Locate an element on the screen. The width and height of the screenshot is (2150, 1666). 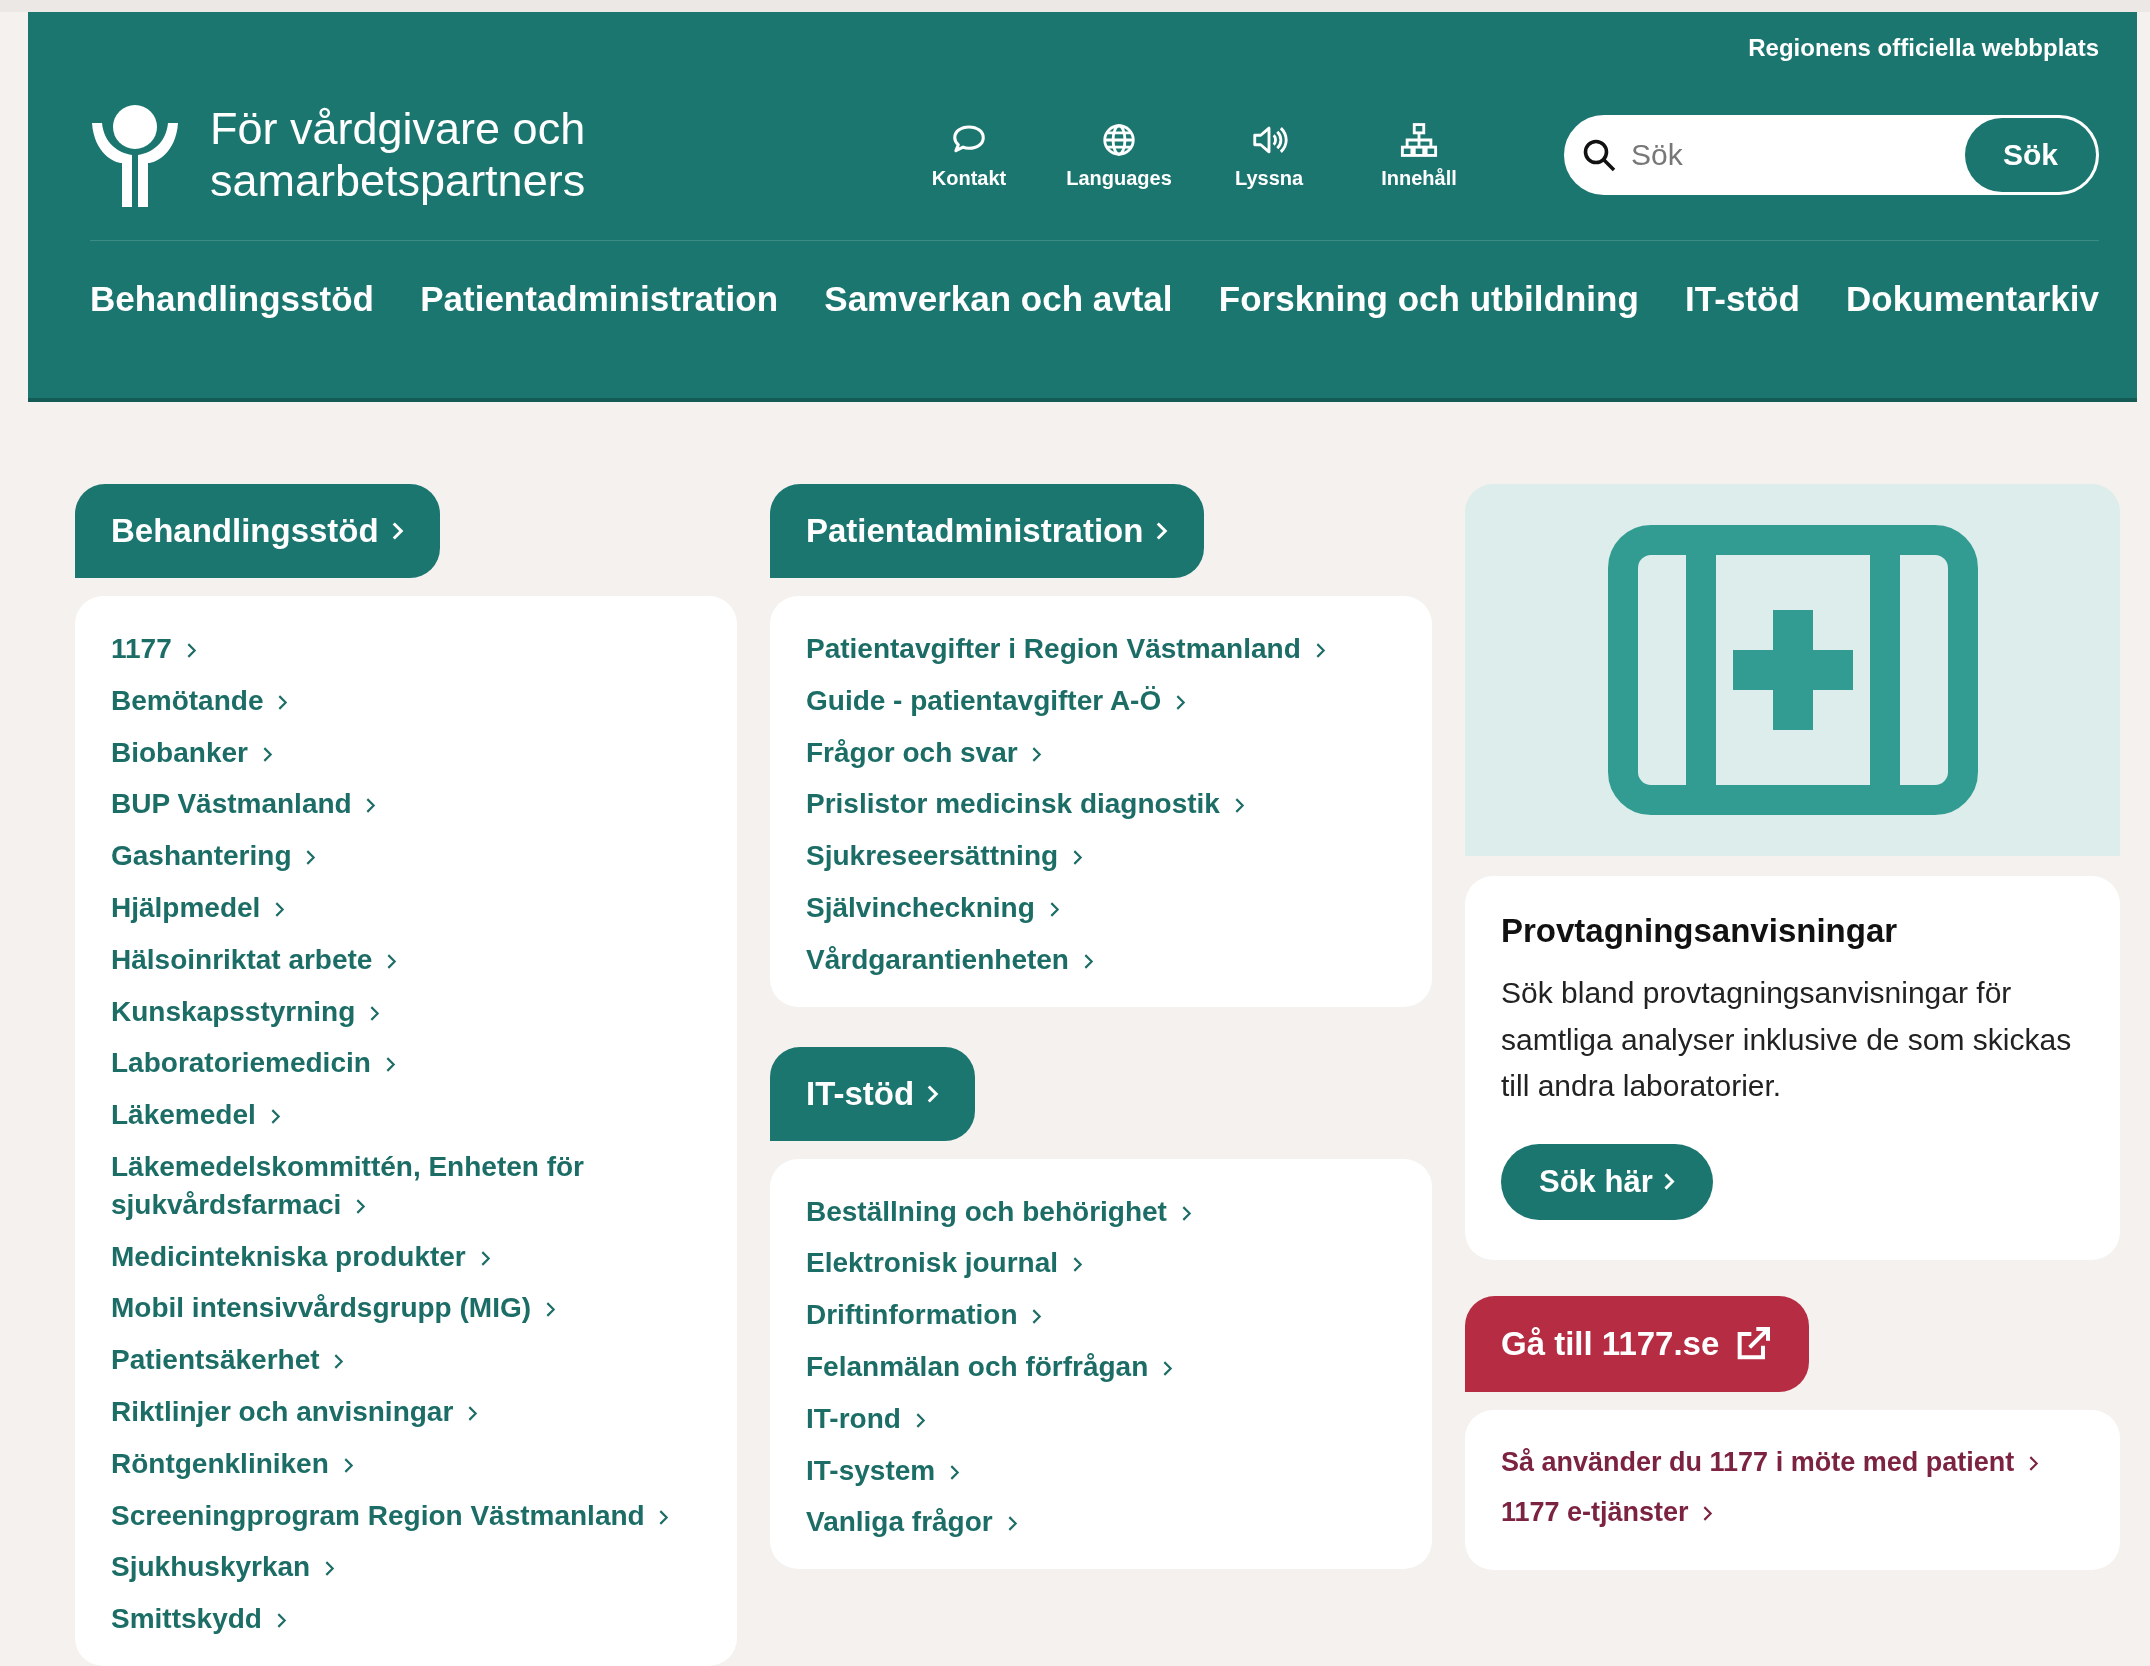
related-link: 1177 e-tjänster is located at coordinates (1803, 1512).